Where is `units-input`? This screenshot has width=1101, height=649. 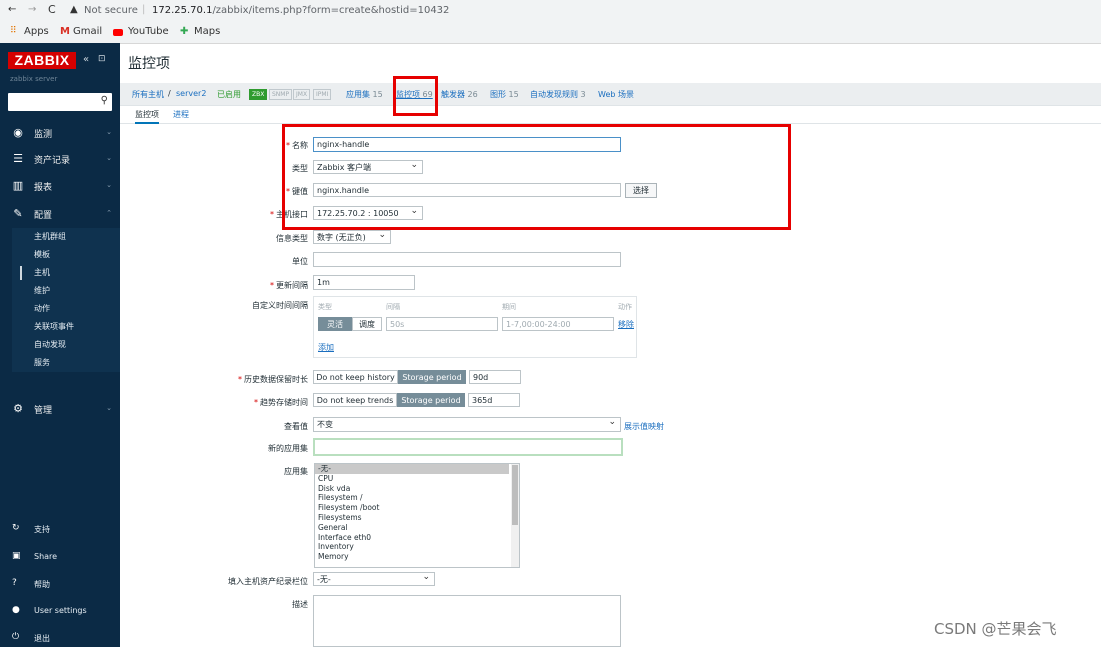
units-input is located at coordinates (467, 259).